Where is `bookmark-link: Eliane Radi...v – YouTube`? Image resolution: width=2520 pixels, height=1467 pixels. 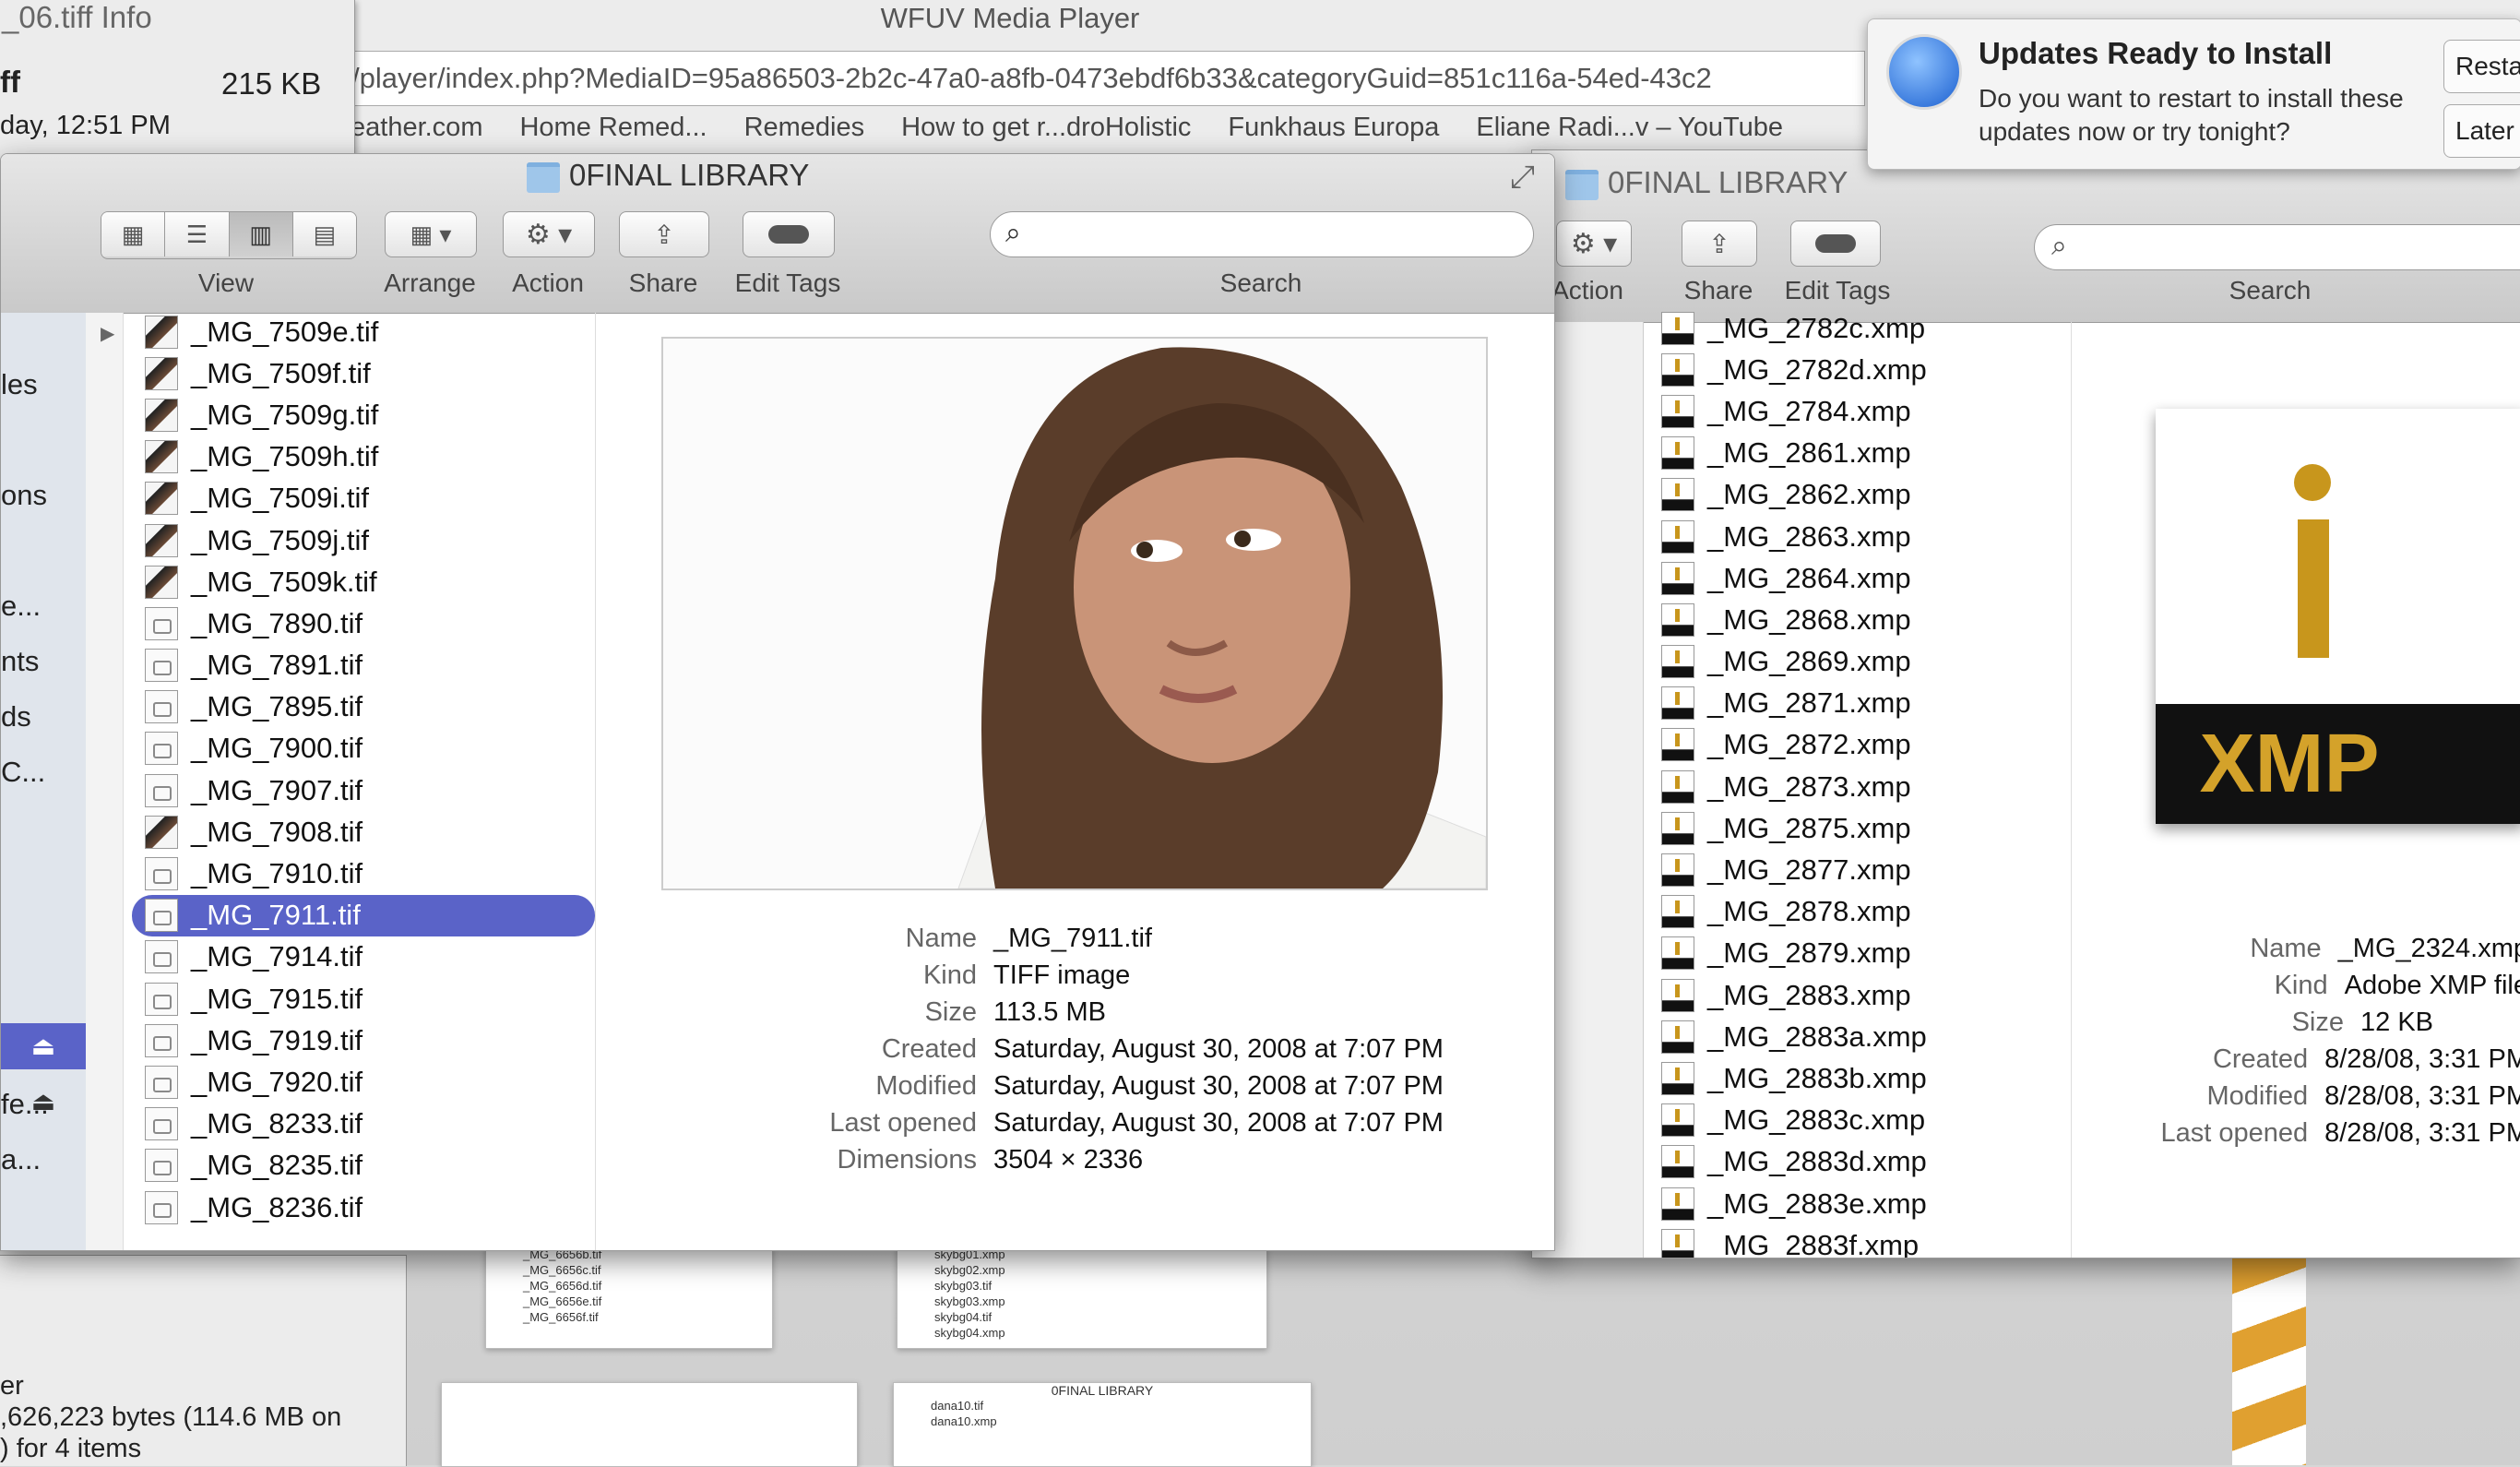 bookmark-link: Eliane Radi...v – YouTube is located at coordinates (1629, 128).